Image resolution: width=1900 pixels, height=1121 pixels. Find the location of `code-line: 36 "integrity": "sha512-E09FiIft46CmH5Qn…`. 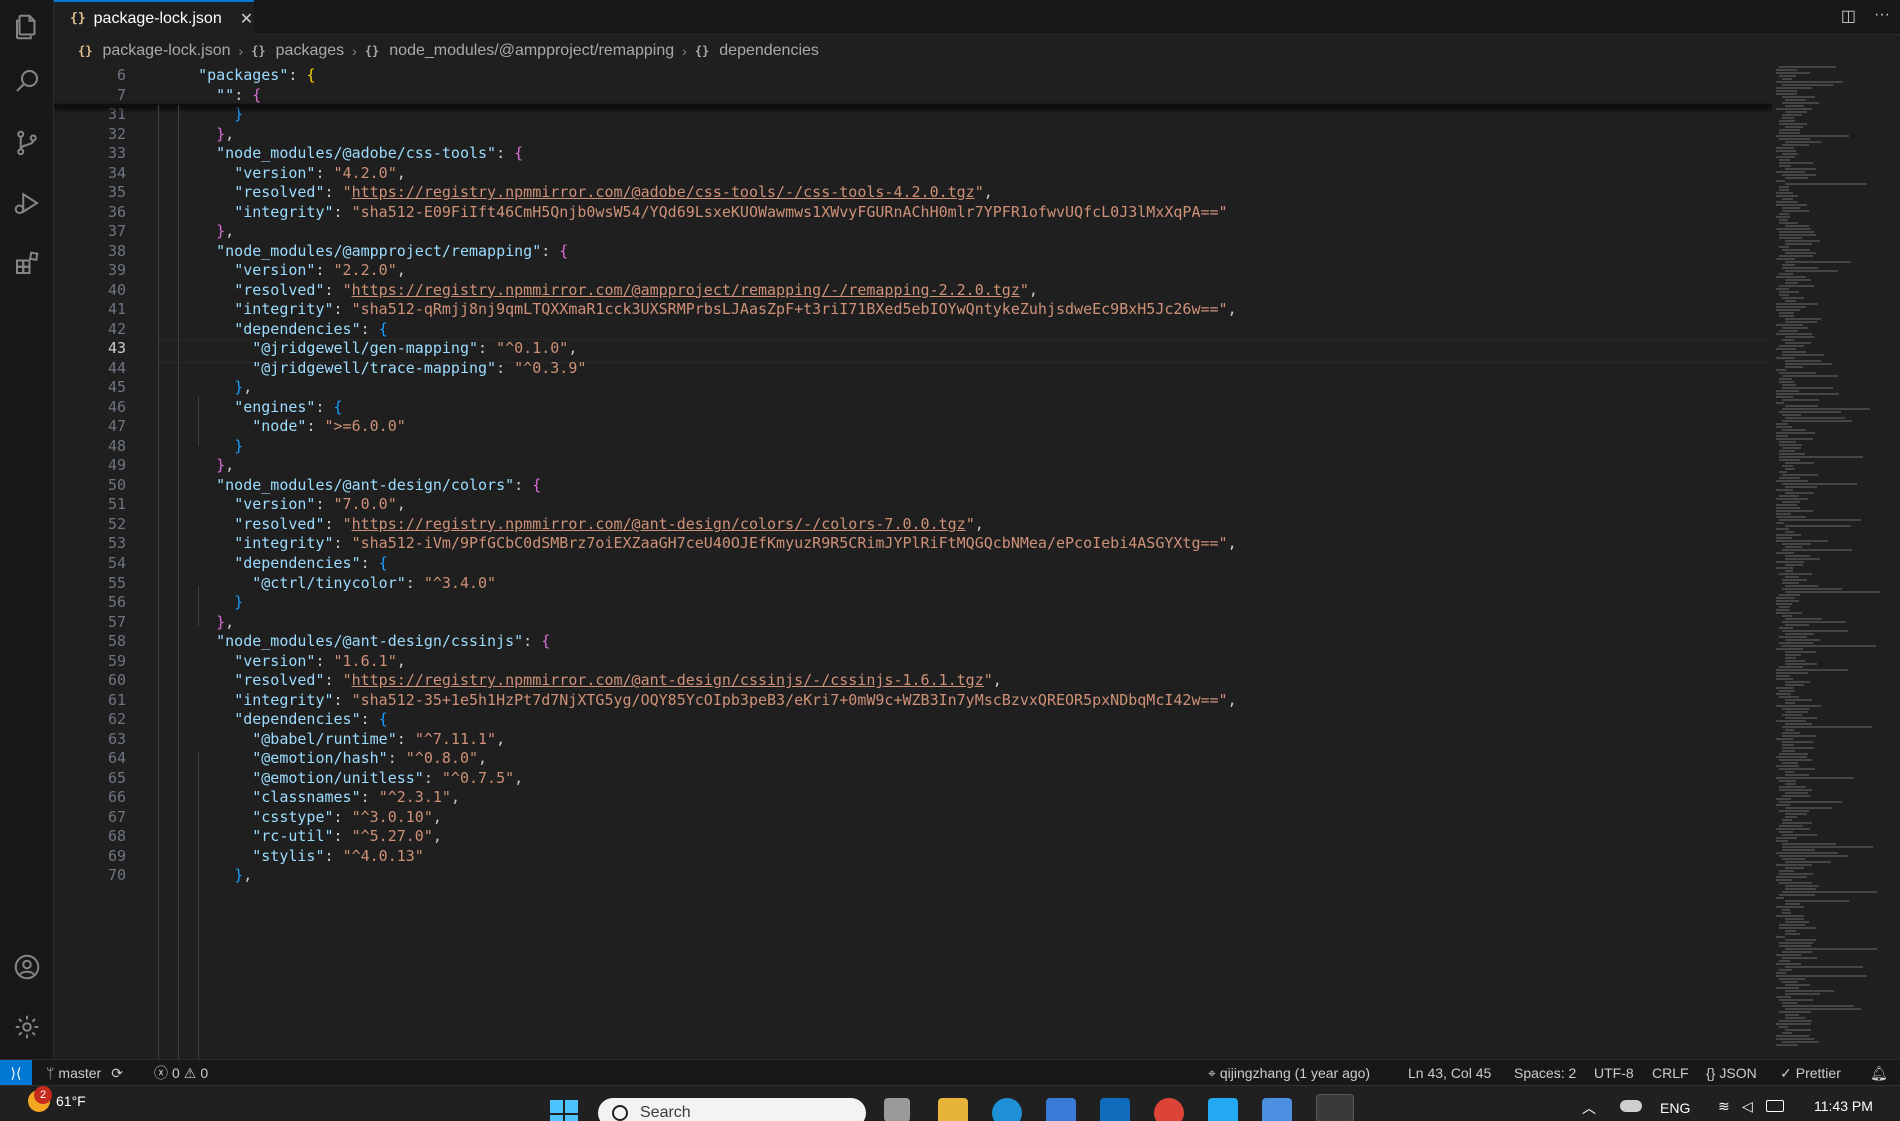

code-line: 36 "integrity": "sha512-E09FiIft46CmH5Qn… is located at coordinates (913, 213).